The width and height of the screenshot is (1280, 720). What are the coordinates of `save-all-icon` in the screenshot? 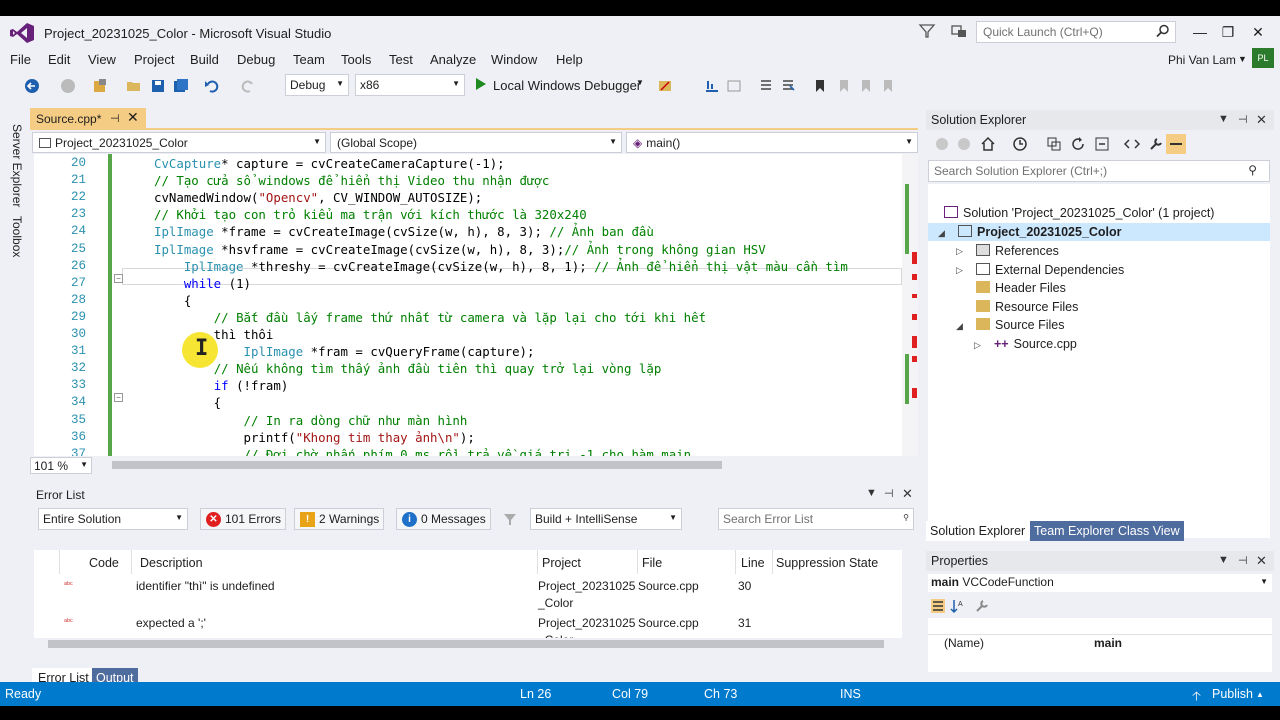 It's located at (181, 86).